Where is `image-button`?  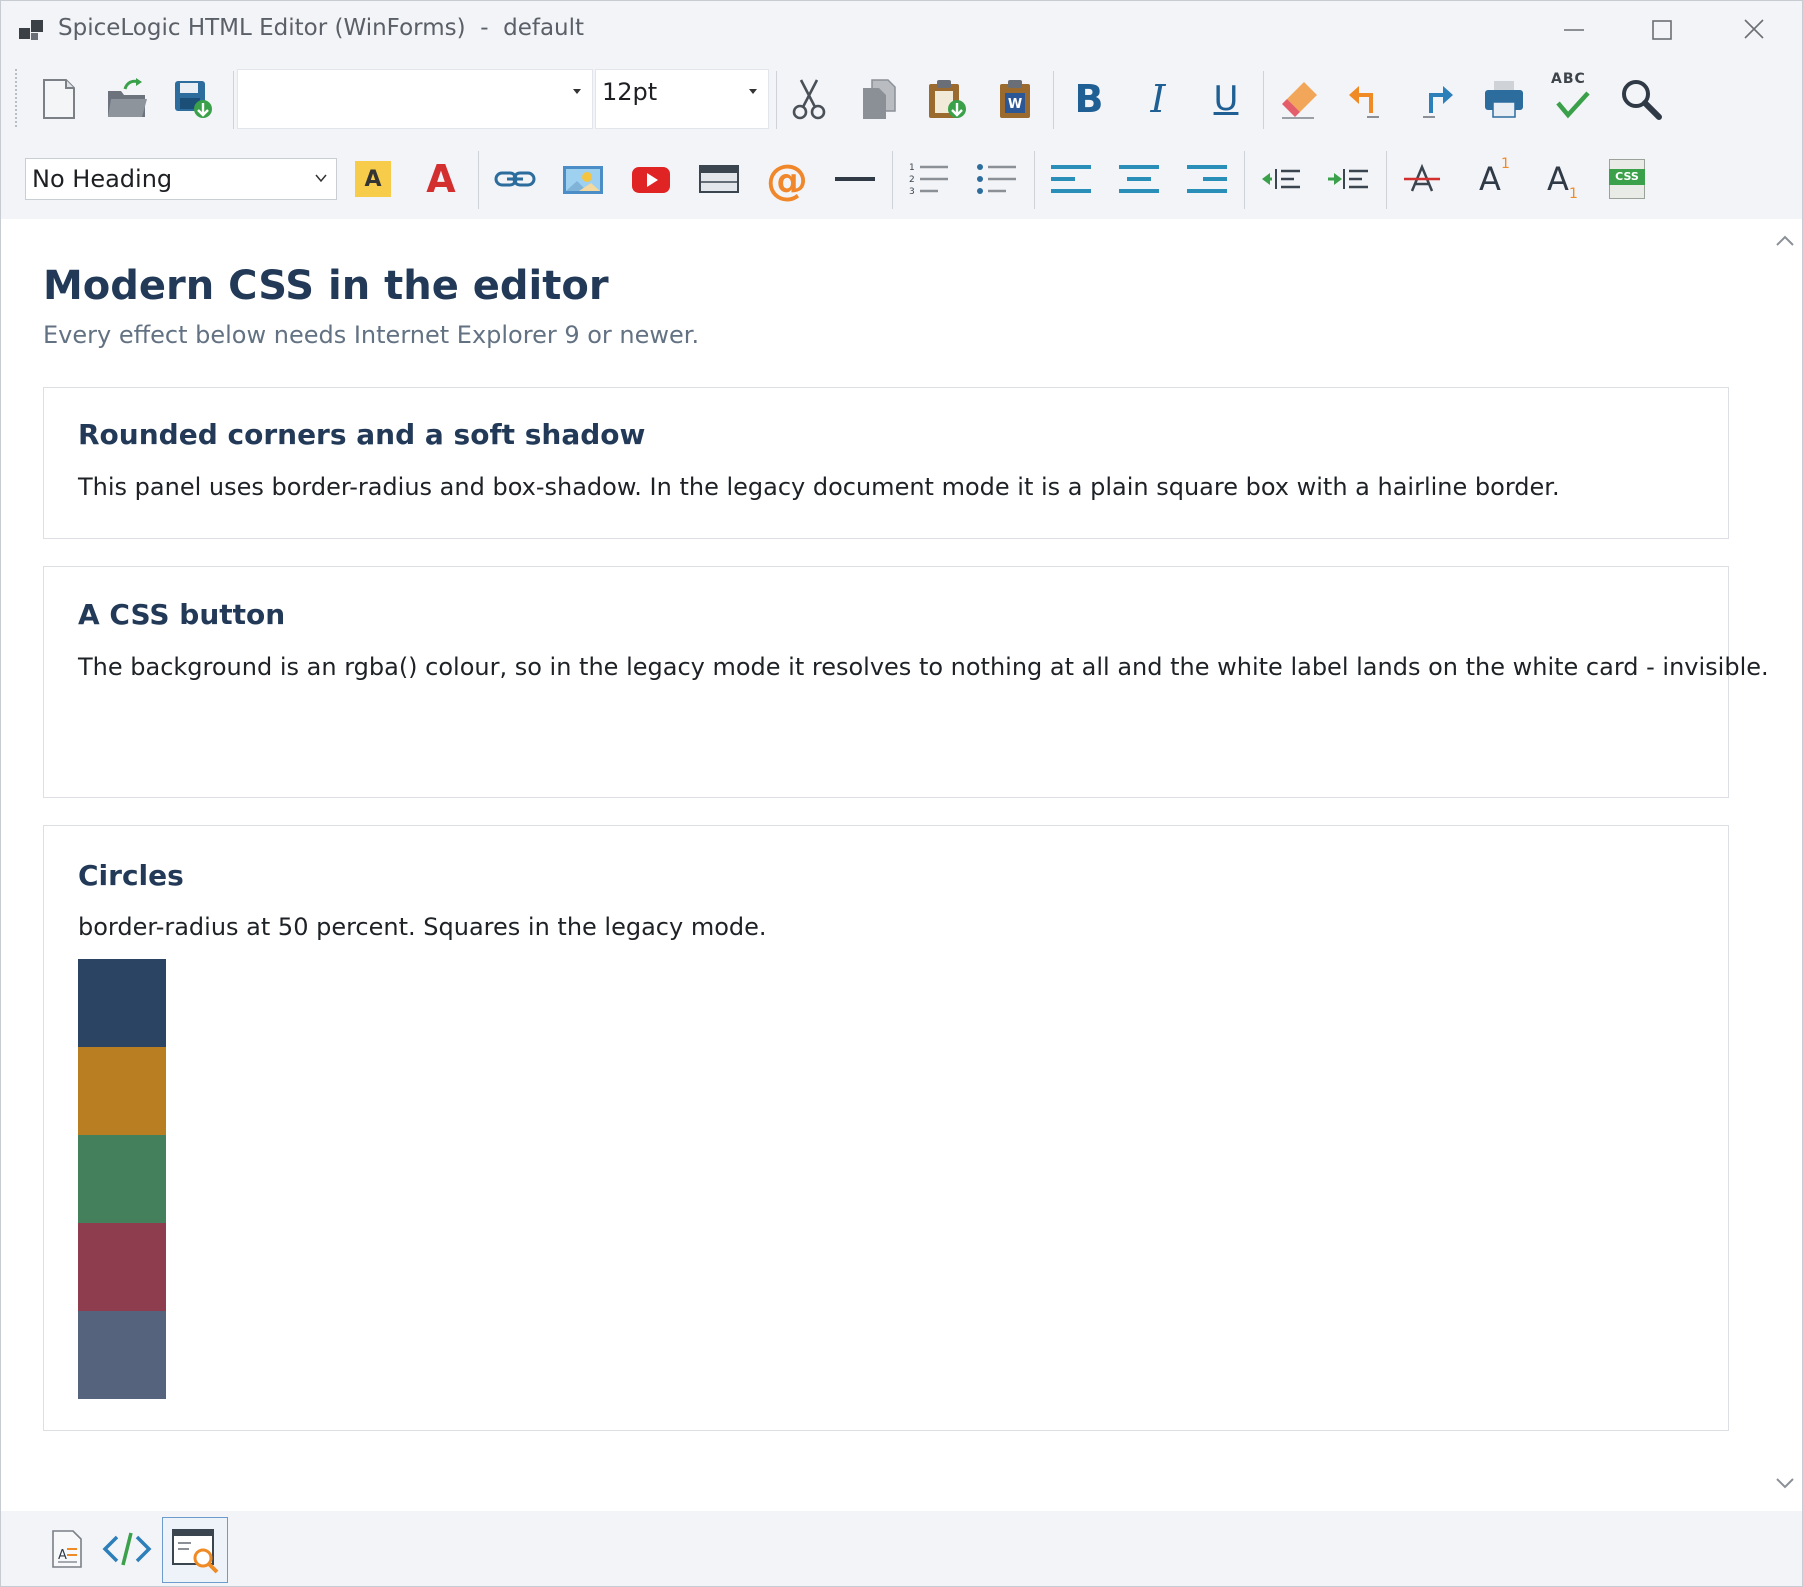 image-button is located at coordinates (583, 179).